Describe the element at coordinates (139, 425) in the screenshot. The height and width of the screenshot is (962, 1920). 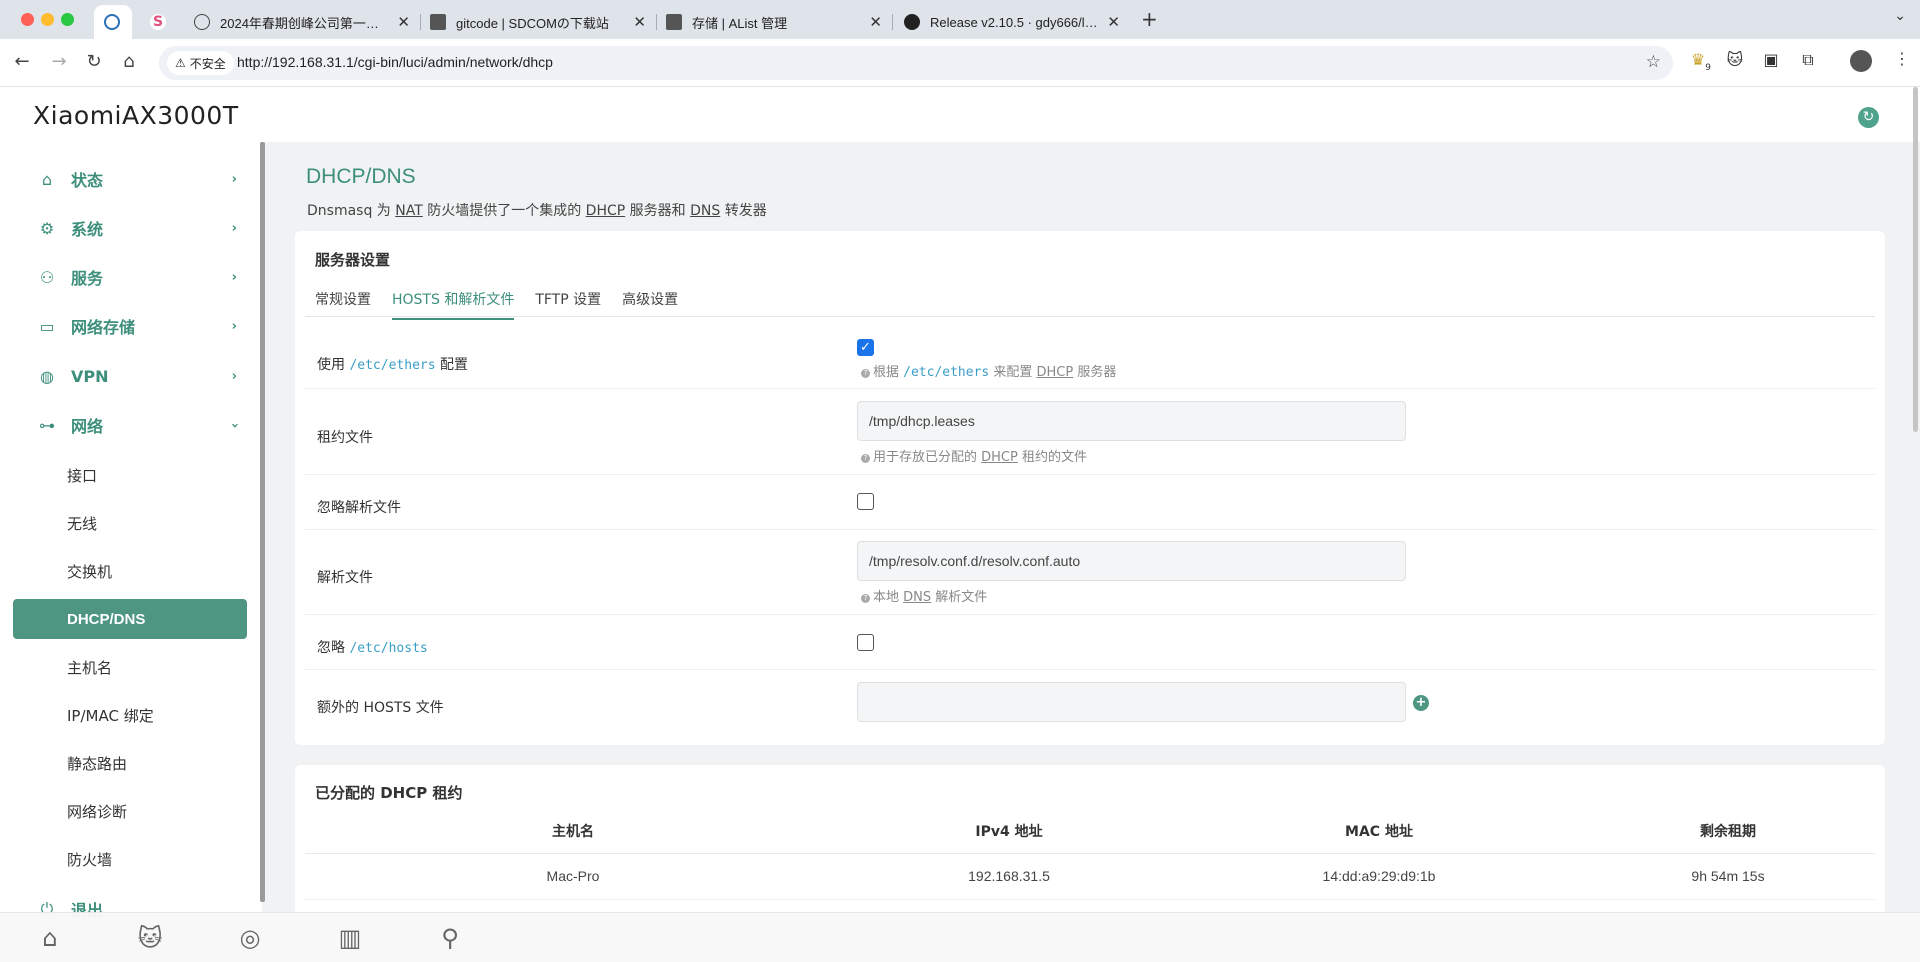
I see `sidebar-item-network: ⊶ 网络 ›` at that location.